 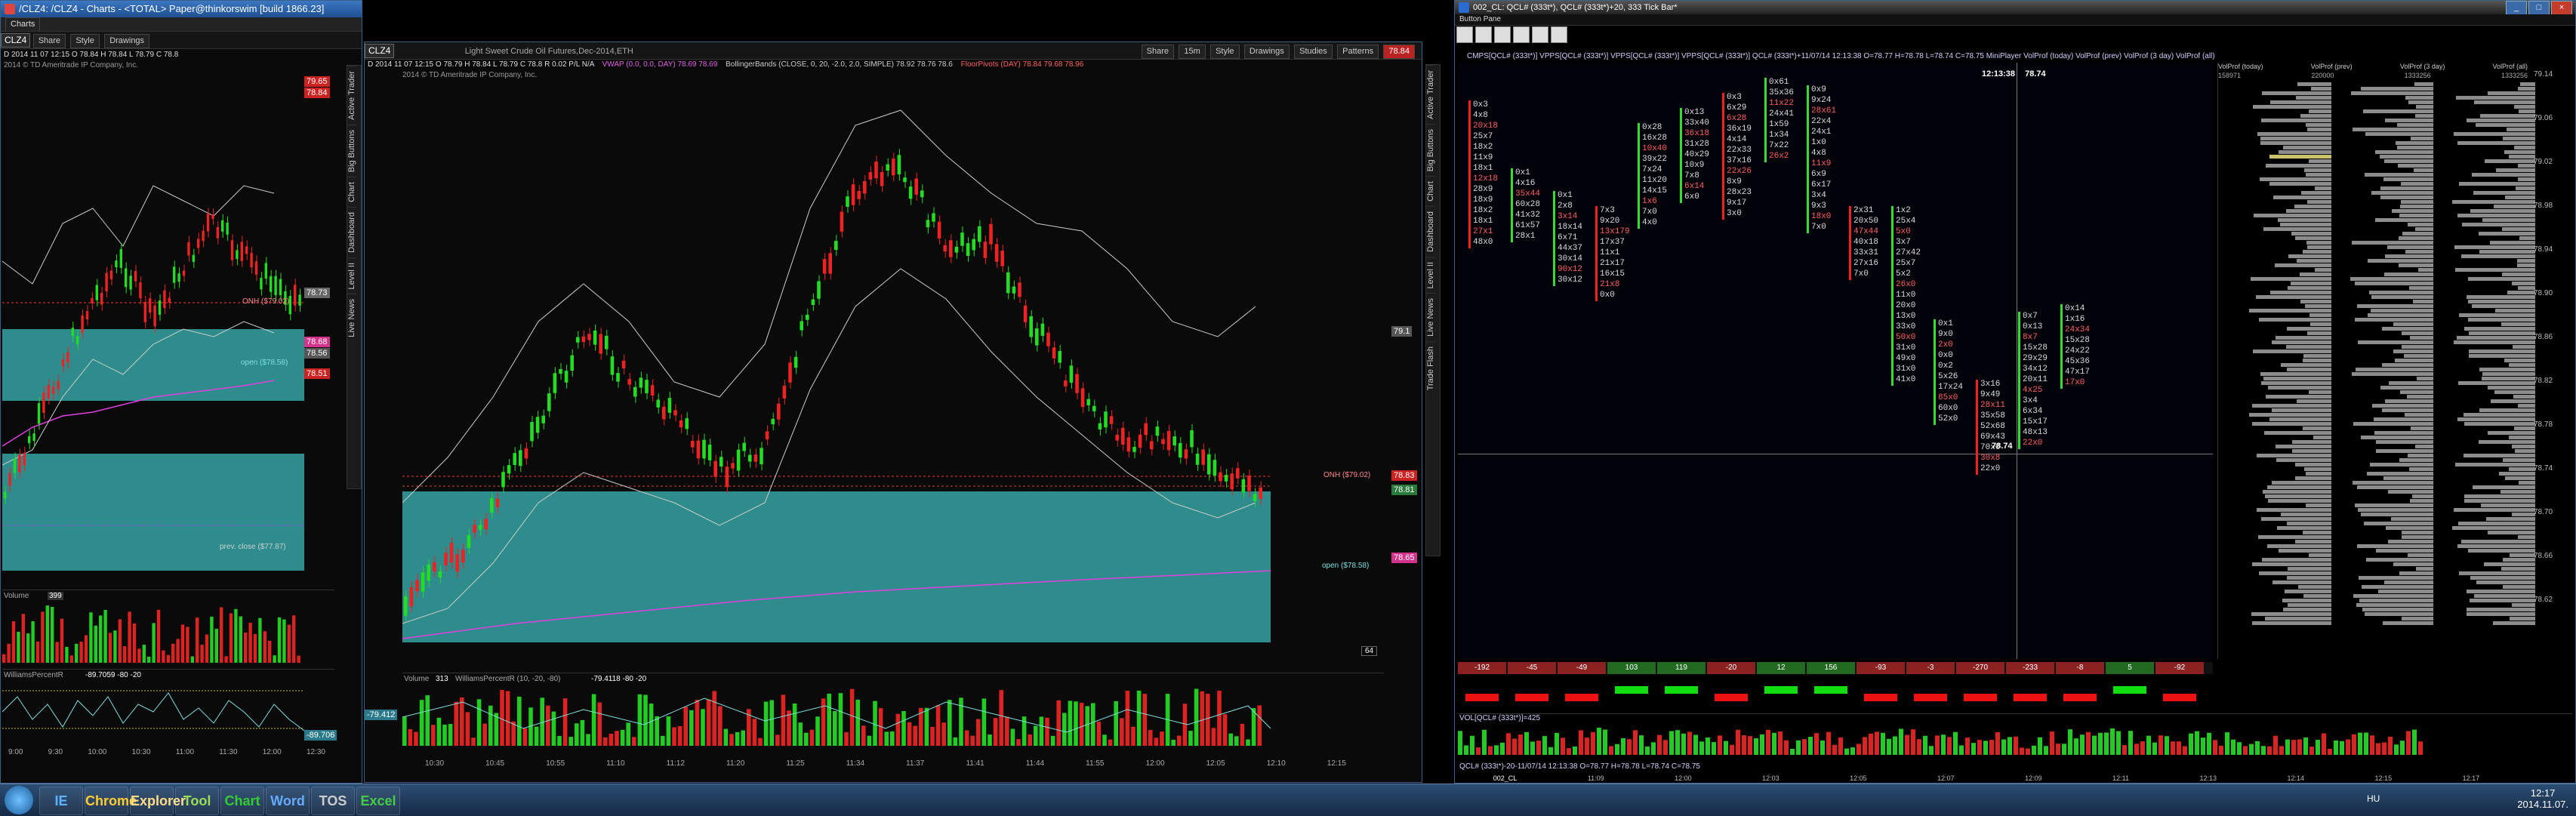 I want to click on side-tab: Dashboard, so click(x=351, y=231).